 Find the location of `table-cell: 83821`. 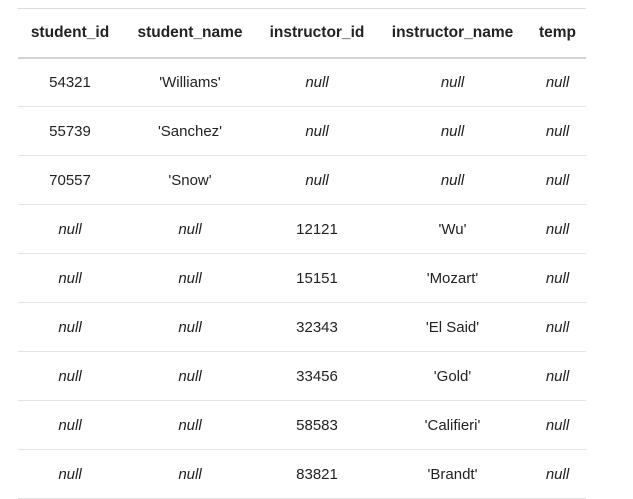

table-cell: 83821 is located at coordinates (317, 474).